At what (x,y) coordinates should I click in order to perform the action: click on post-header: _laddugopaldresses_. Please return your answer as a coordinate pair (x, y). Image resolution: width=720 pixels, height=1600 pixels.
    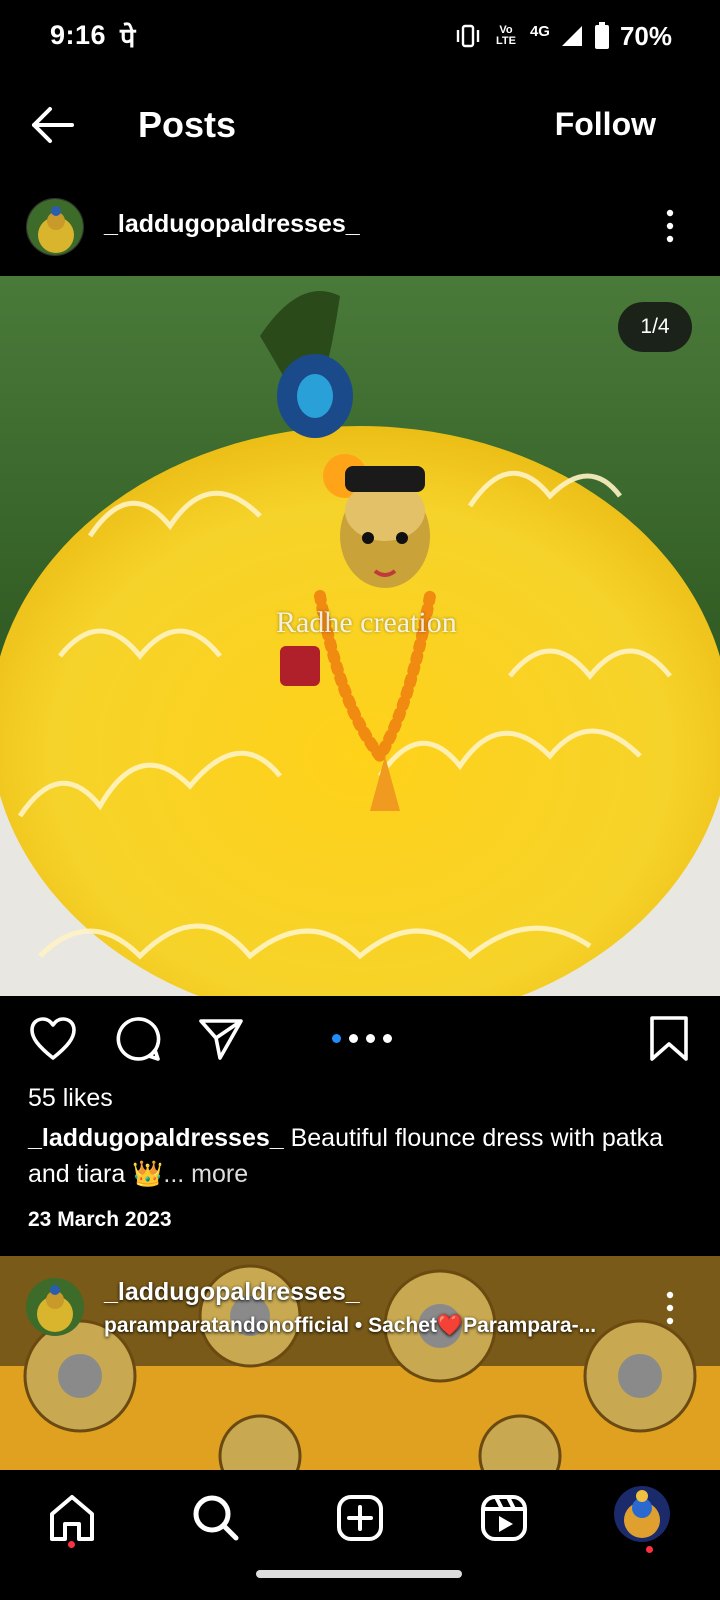
    Looking at the image, I should click on (360, 230).